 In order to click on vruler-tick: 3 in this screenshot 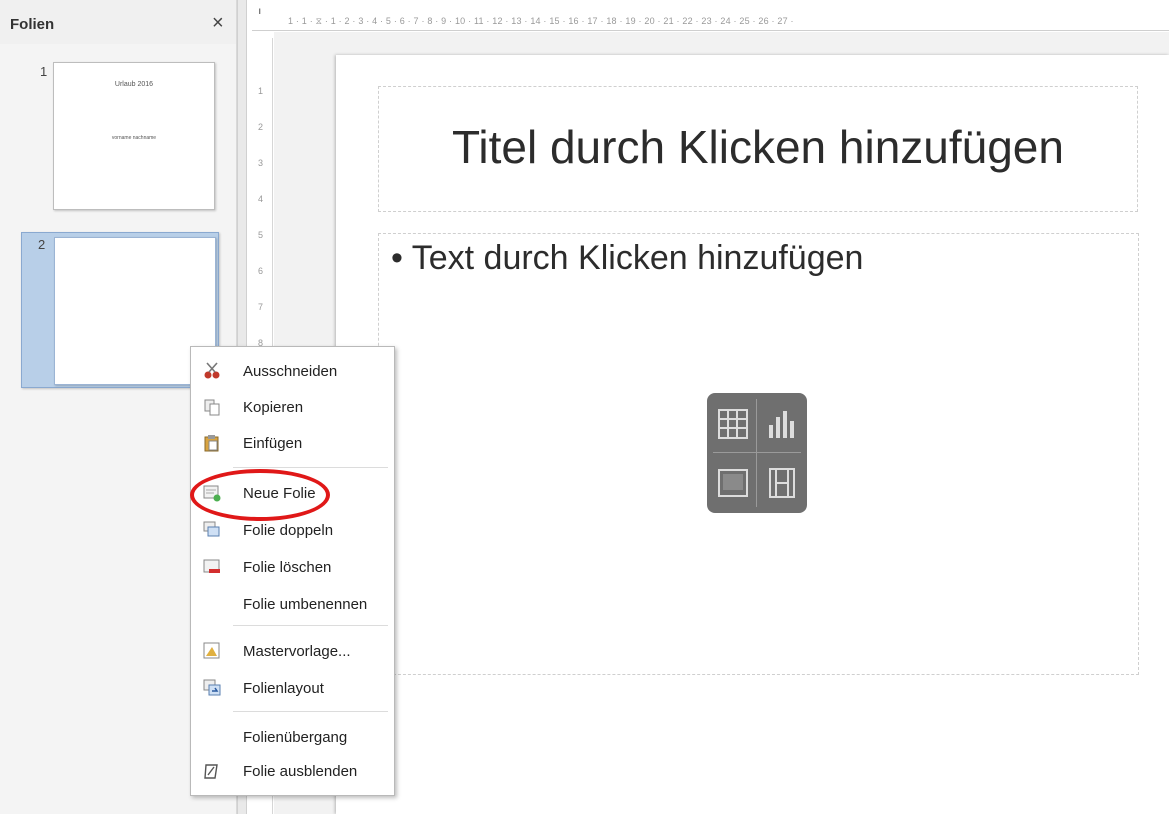, I will do `click(261, 163)`.